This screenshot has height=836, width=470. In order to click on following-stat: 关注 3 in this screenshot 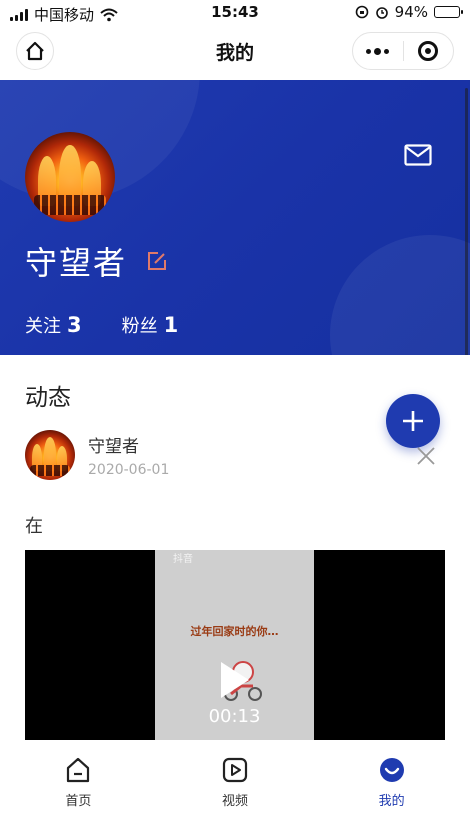, I will do `click(53, 325)`.